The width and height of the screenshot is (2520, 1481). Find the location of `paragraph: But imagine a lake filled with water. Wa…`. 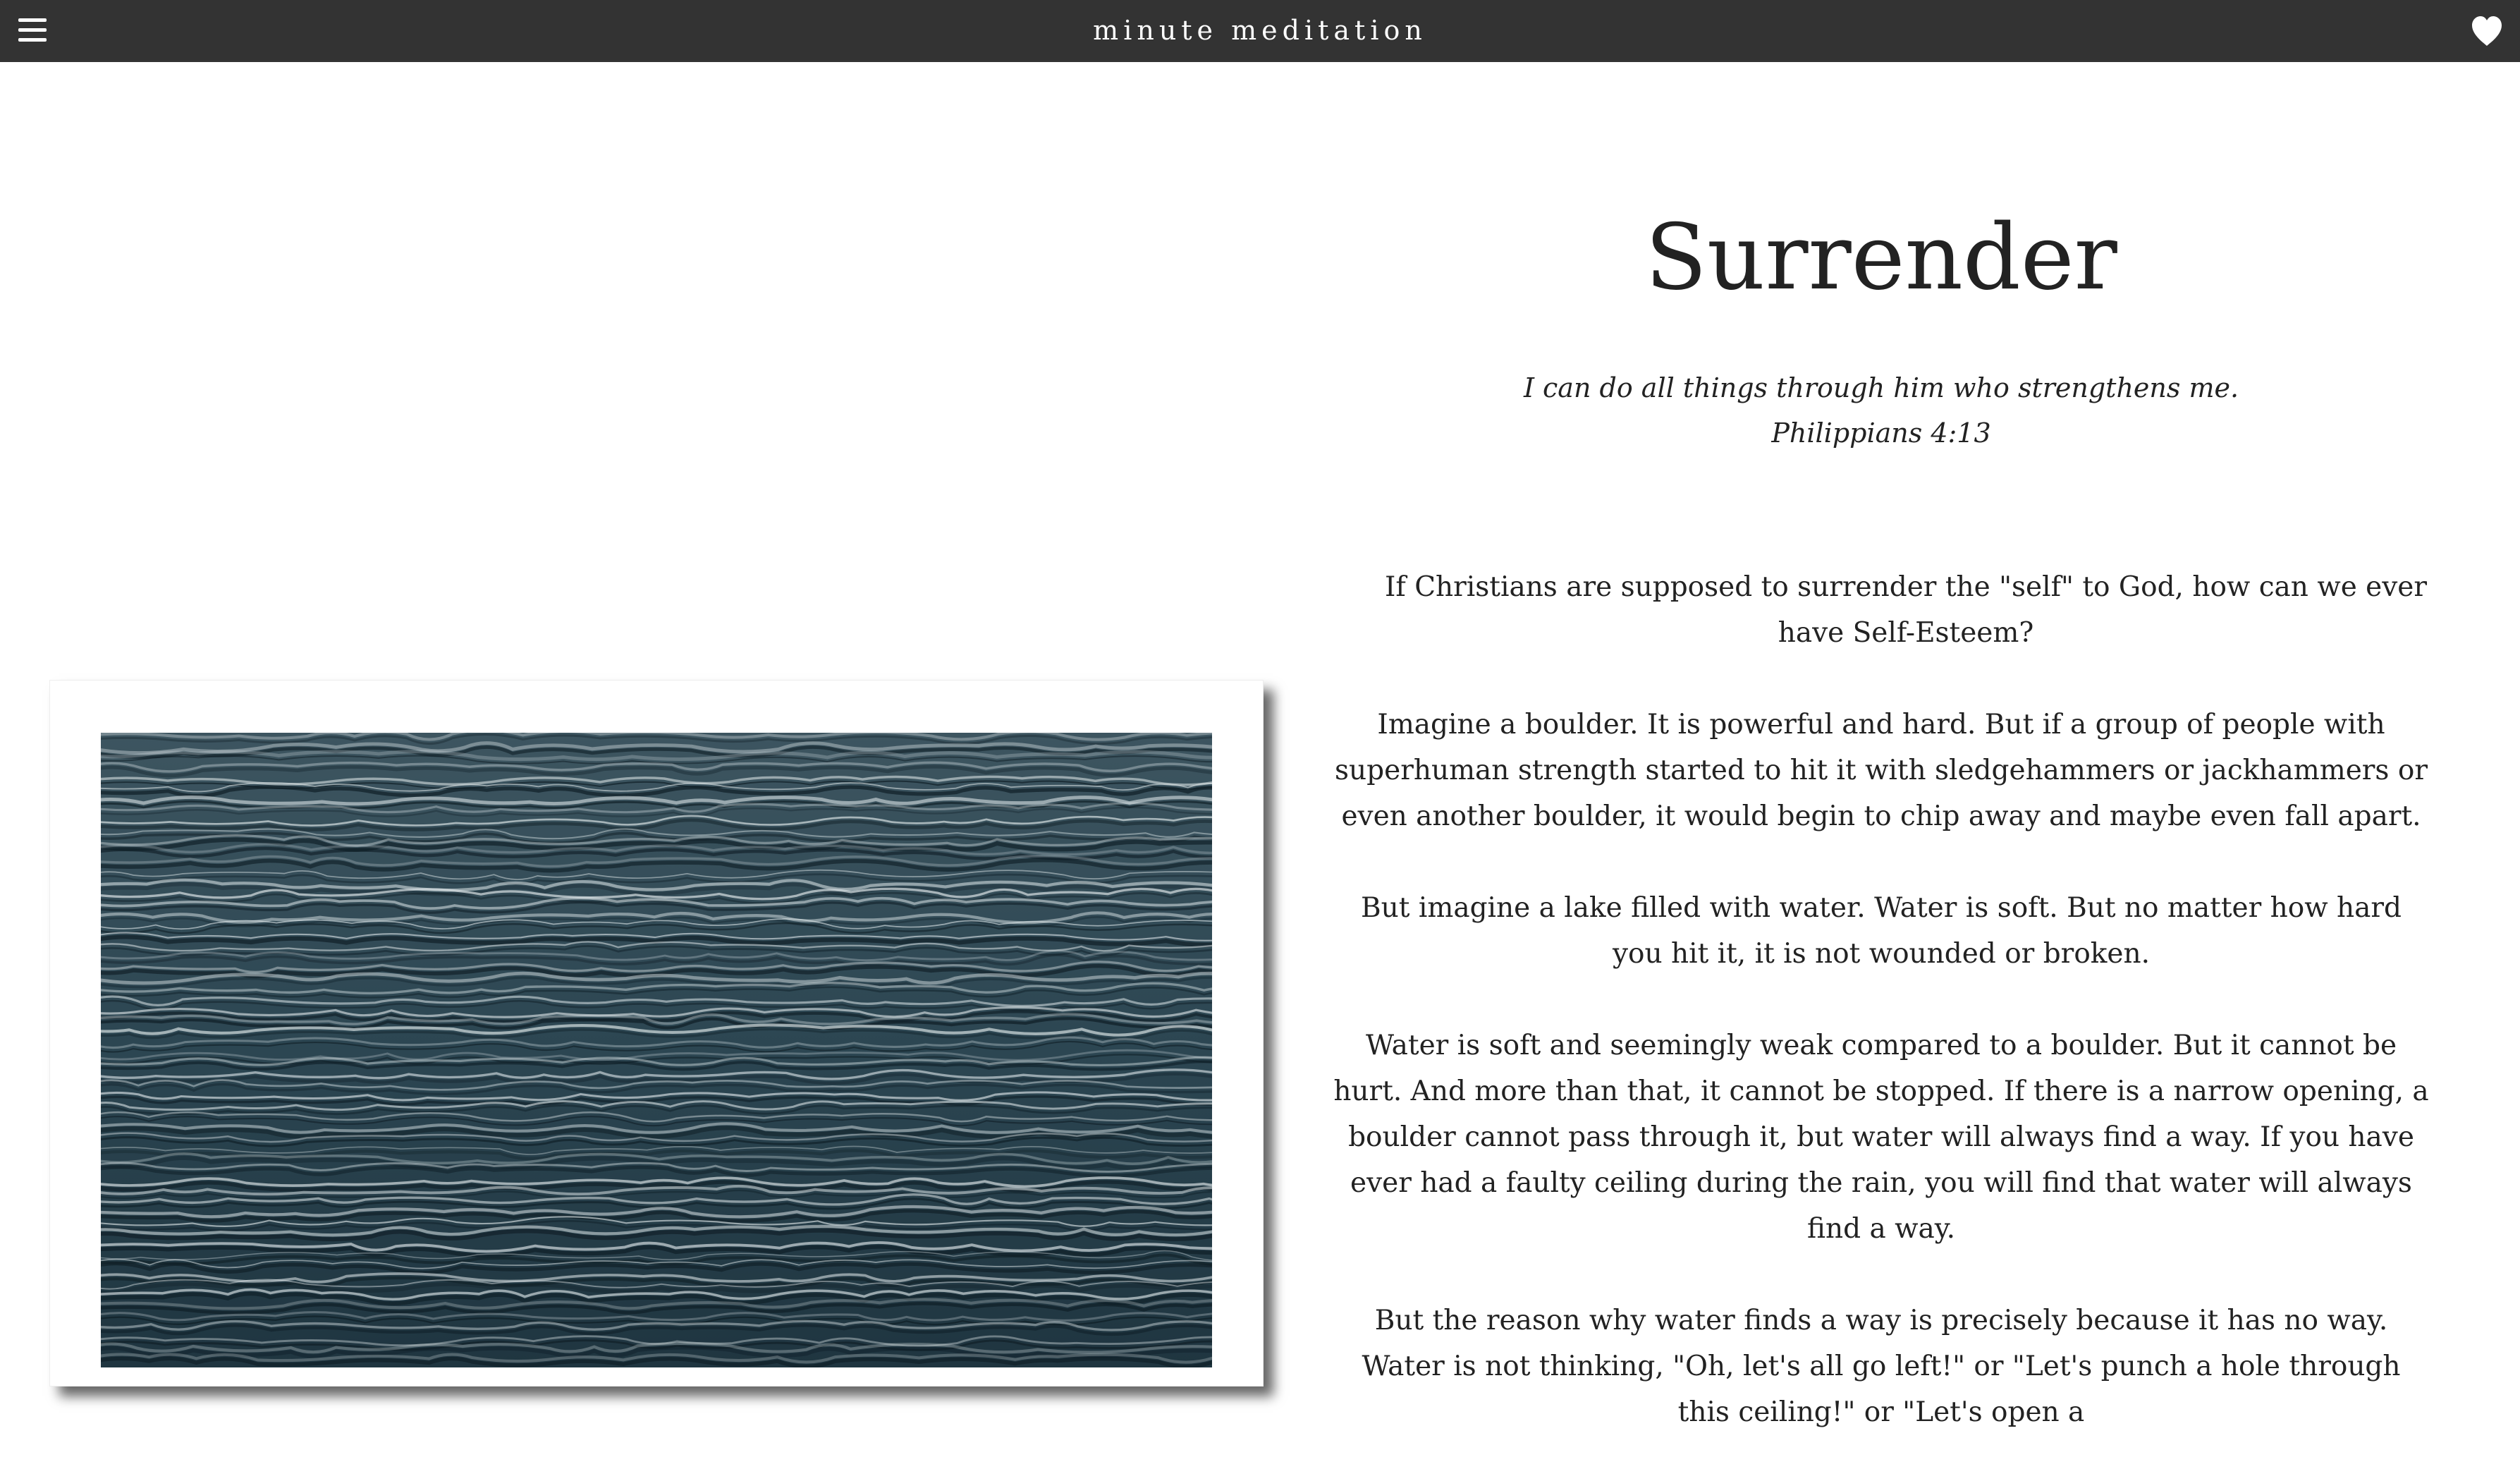

paragraph: But imagine a lake filled with water. Wa… is located at coordinates (1882, 931).